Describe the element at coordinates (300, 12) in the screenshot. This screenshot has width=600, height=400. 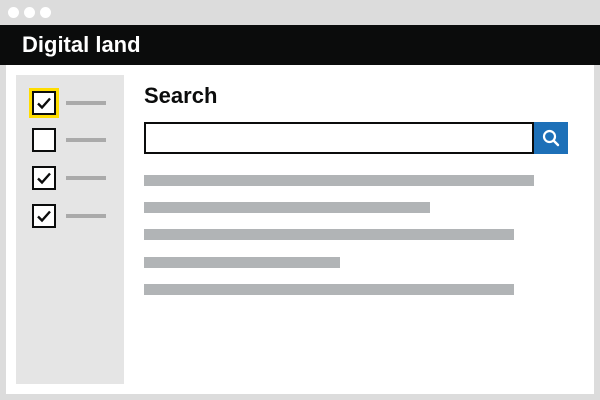
I see `window-title-bar` at that location.